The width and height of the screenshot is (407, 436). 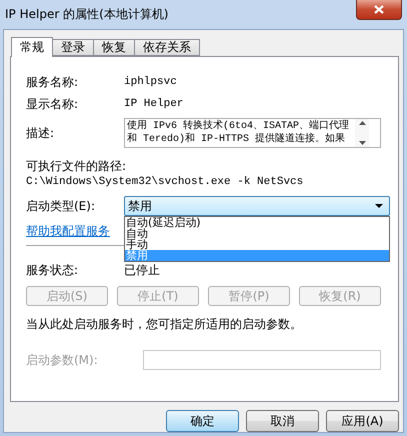 What do you see at coordinates (114, 47) in the screenshot?
I see `tab: 恢复` at bounding box center [114, 47].